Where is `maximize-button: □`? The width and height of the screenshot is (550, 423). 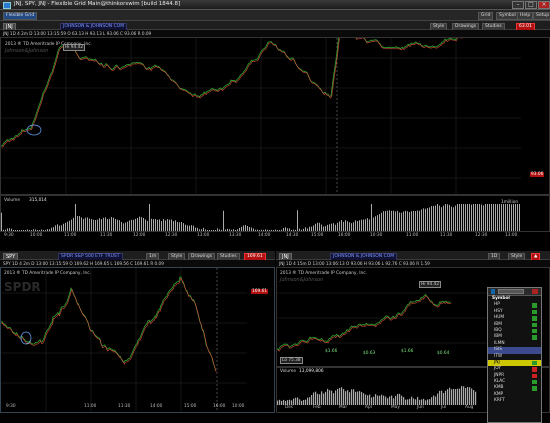
maximize-button: □ is located at coordinates (531, 5).